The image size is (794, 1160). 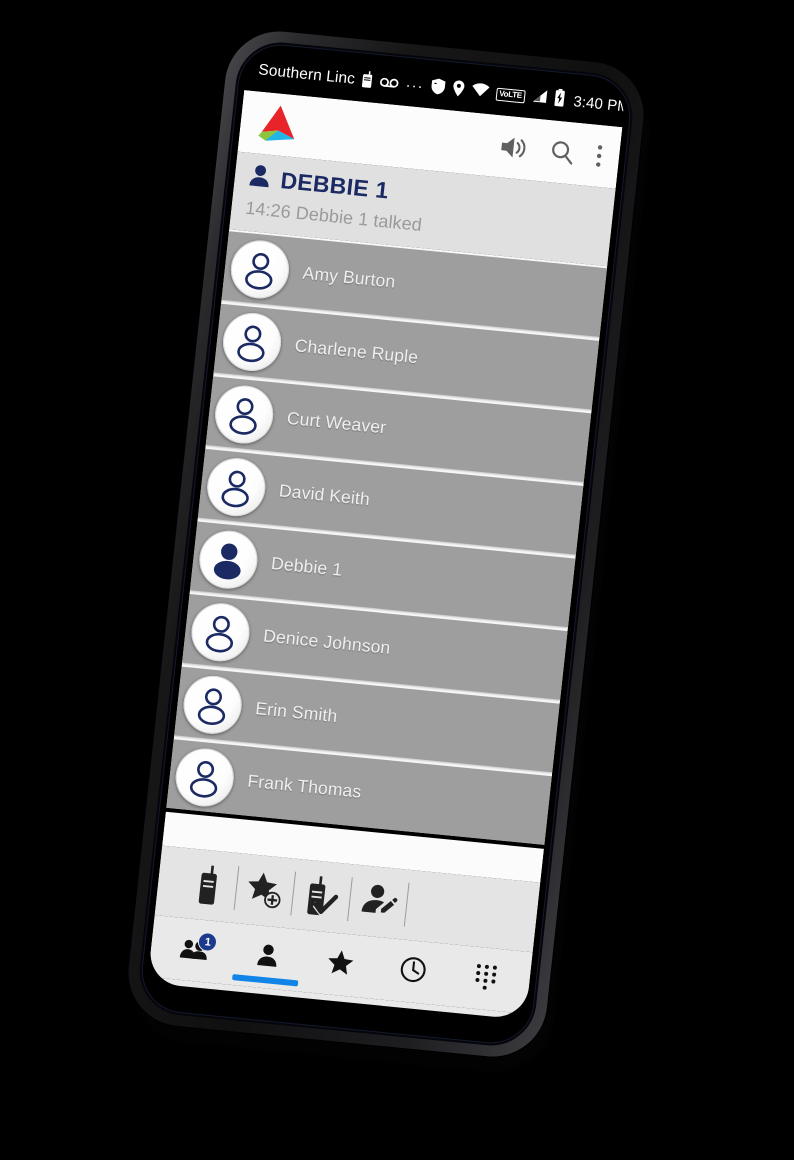 I want to click on nav-item-favorites, so click(x=340, y=964).